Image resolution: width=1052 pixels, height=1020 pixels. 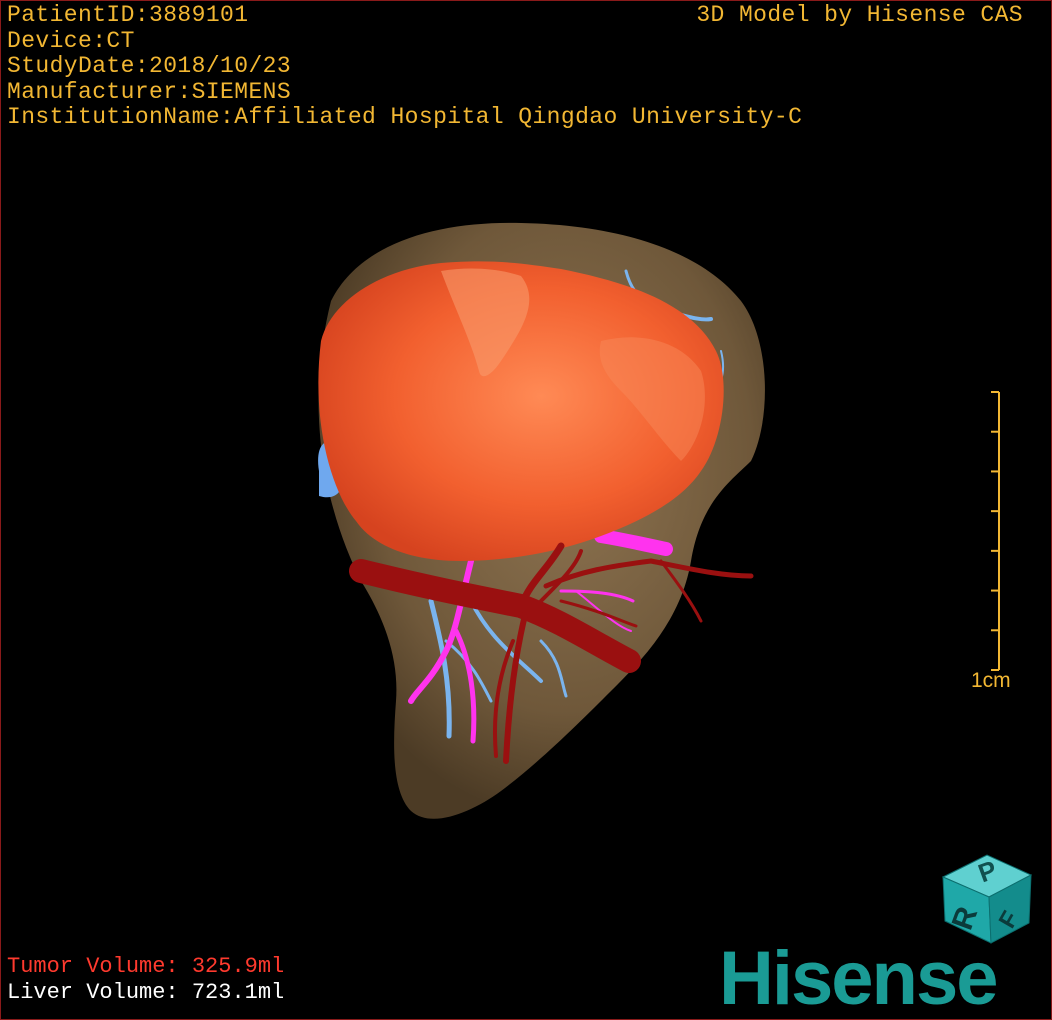 What do you see at coordinates (986, 894) in the screenshot?
I see `orientation-cube-icon: P R F` at bounding box center [986, 894].